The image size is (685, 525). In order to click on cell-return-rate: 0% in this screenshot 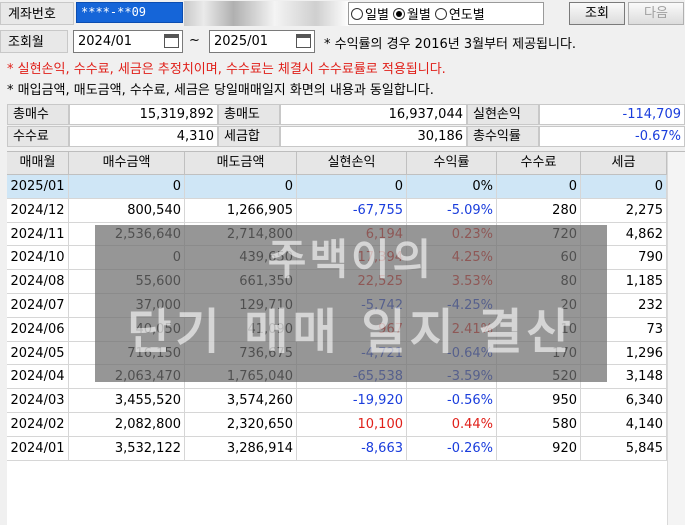, I will do `click(452, 187)`.